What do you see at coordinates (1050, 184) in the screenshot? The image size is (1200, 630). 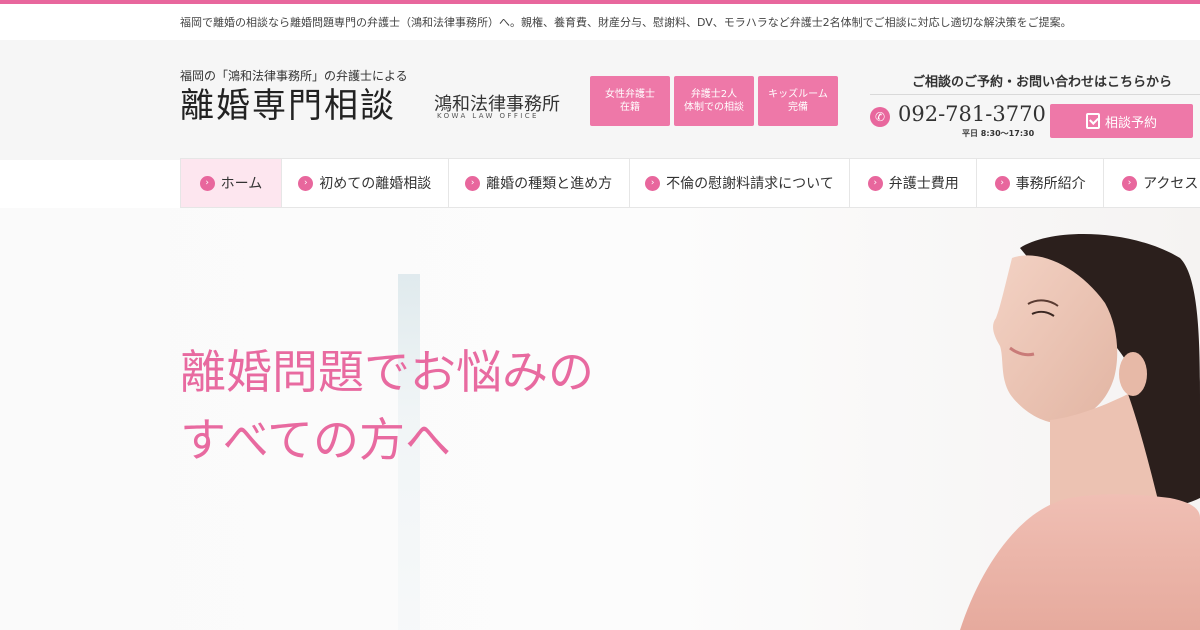 I see `nav-item-label: 事務所紹介` at bounding box center [1050, 184].